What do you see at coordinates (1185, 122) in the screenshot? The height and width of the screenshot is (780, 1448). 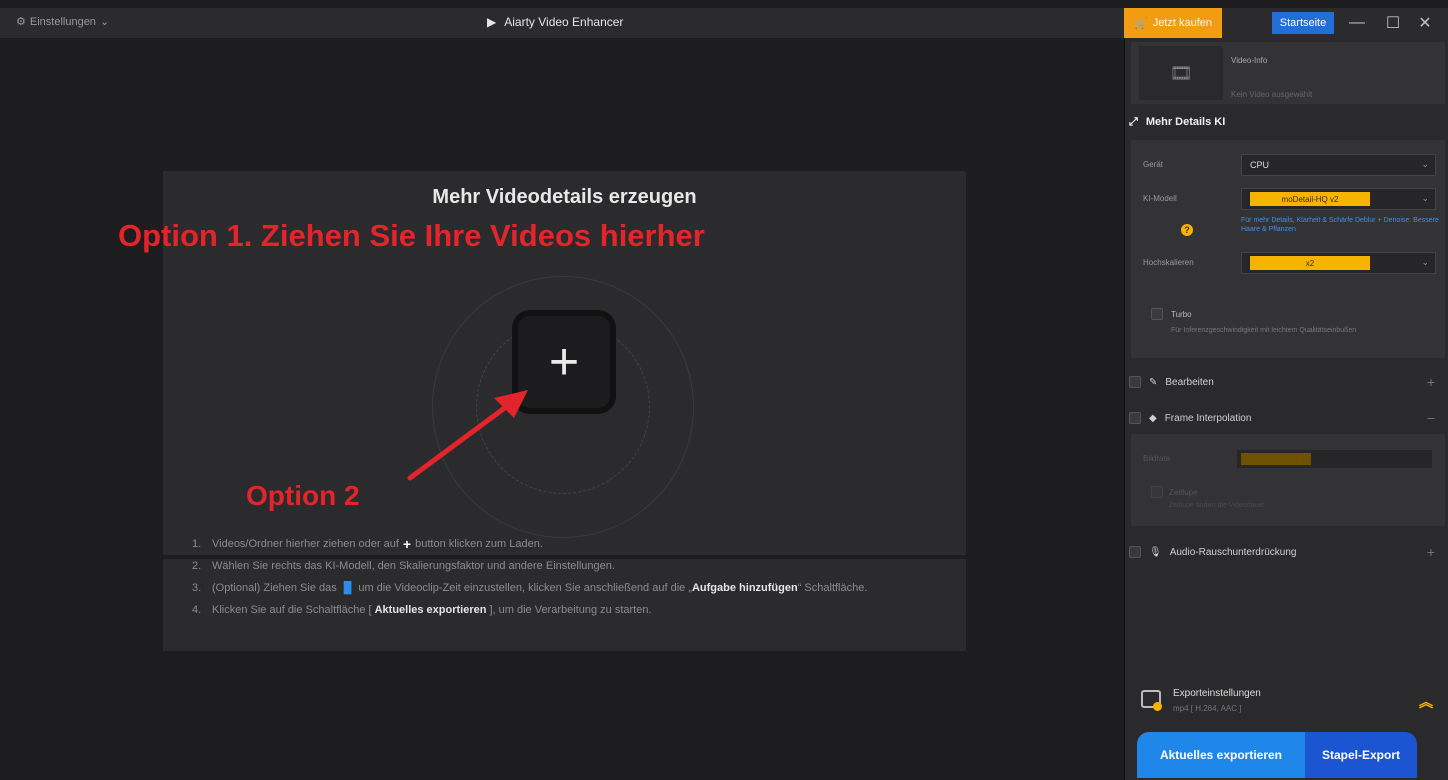 I see `section-title: Mehr Details KI` at bounding box center [1185, 122].